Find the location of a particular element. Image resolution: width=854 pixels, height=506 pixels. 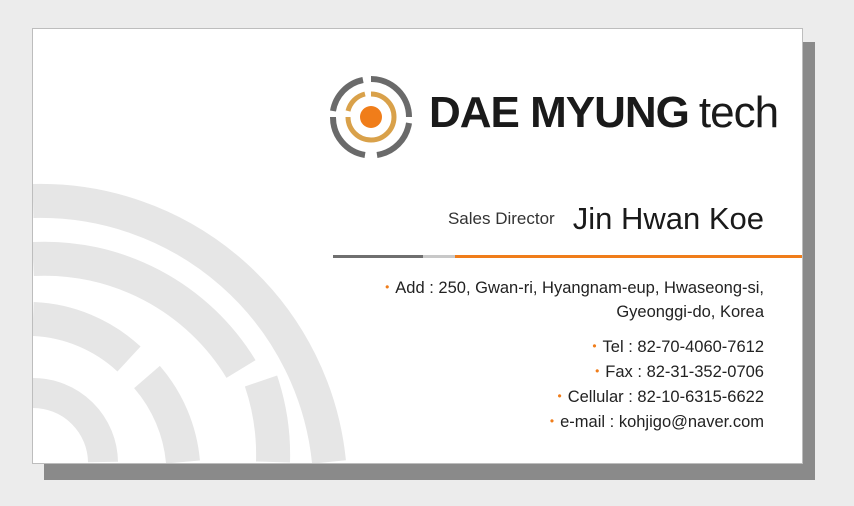

contact-fax: • Fax : 82-31-352-0706 is located at coordinates (679, 372).